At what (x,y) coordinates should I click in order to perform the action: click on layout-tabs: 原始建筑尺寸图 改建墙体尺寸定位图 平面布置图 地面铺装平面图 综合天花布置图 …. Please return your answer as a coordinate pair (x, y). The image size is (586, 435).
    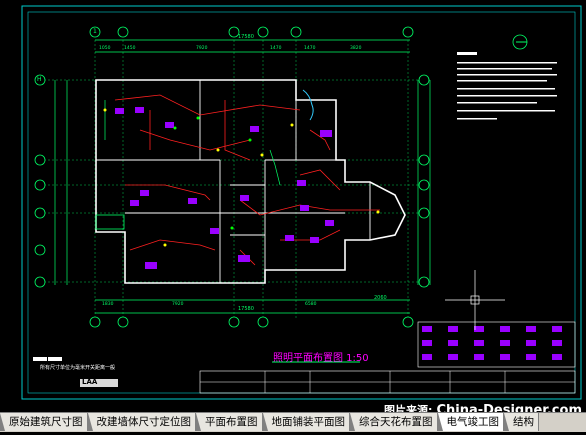
    Looking at the image, I should click on (293, 422).